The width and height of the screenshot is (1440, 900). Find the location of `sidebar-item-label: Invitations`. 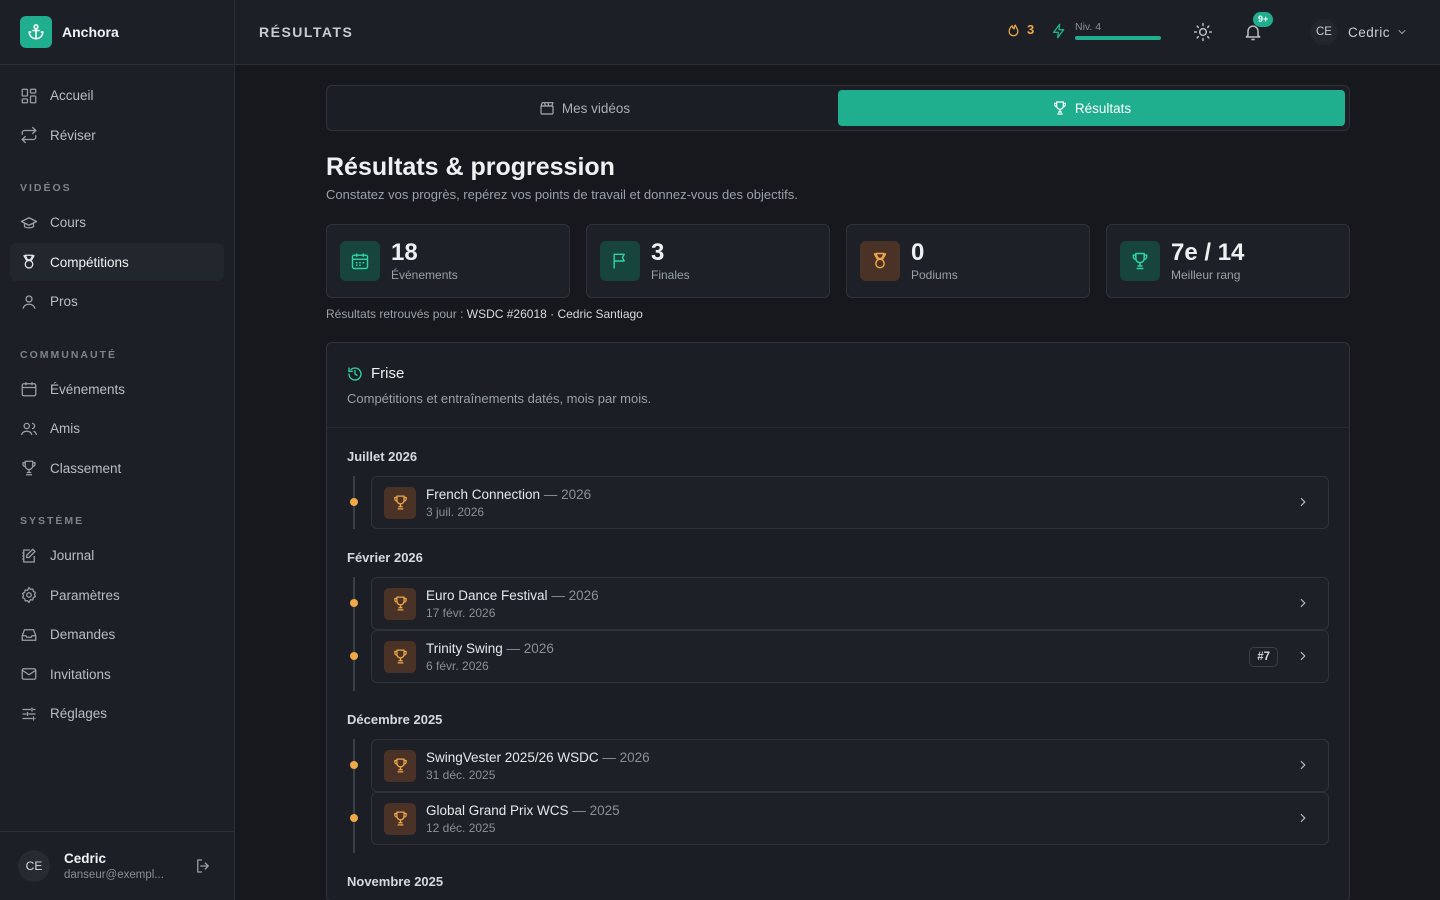

sidebar-item-label: Invitations is located at coordinates (80, 674).